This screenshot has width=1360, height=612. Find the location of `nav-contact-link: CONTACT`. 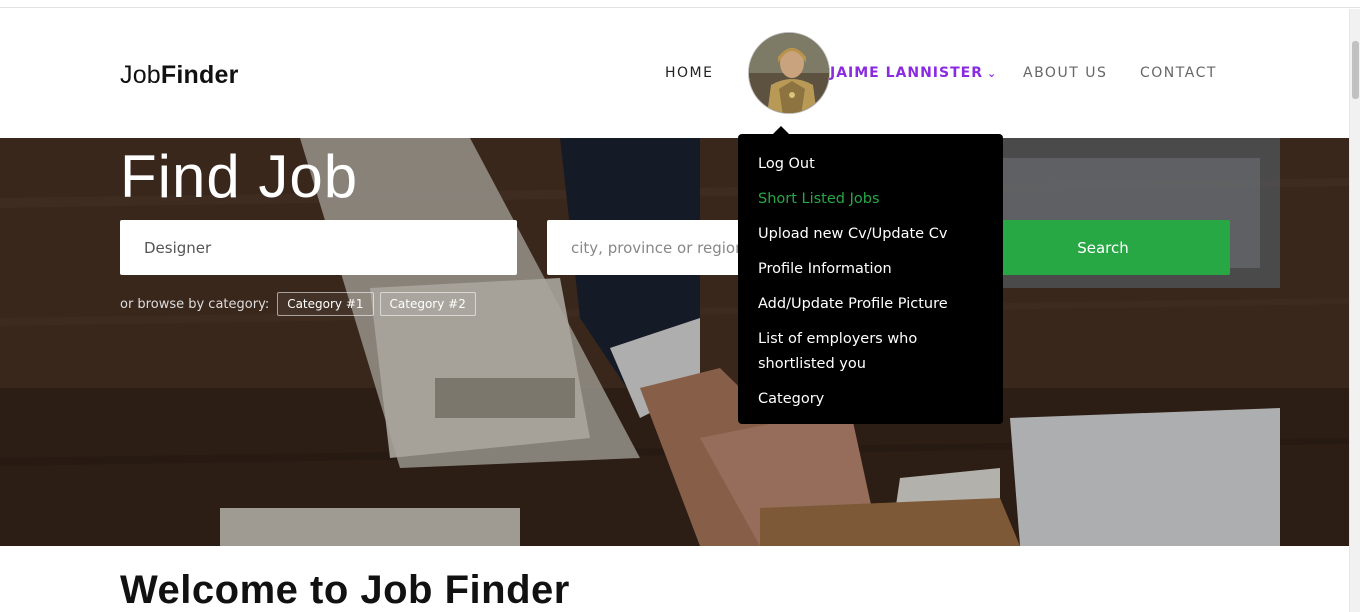

nav-contact-link: CONTACT is located at coordinates (1178, 73).